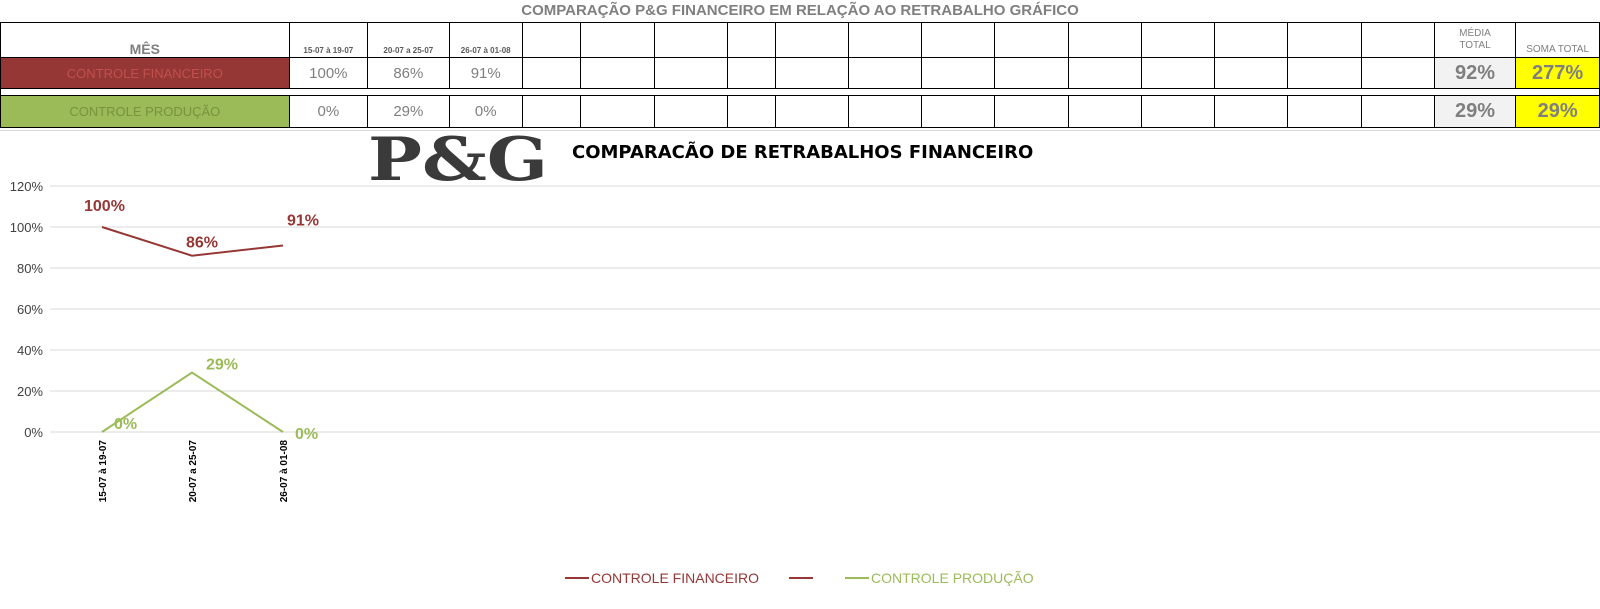 The height and width of the screenshot is (609, 1600). I want to click on x-tick-label: 26-07 à 01-08, so click(284, 471).